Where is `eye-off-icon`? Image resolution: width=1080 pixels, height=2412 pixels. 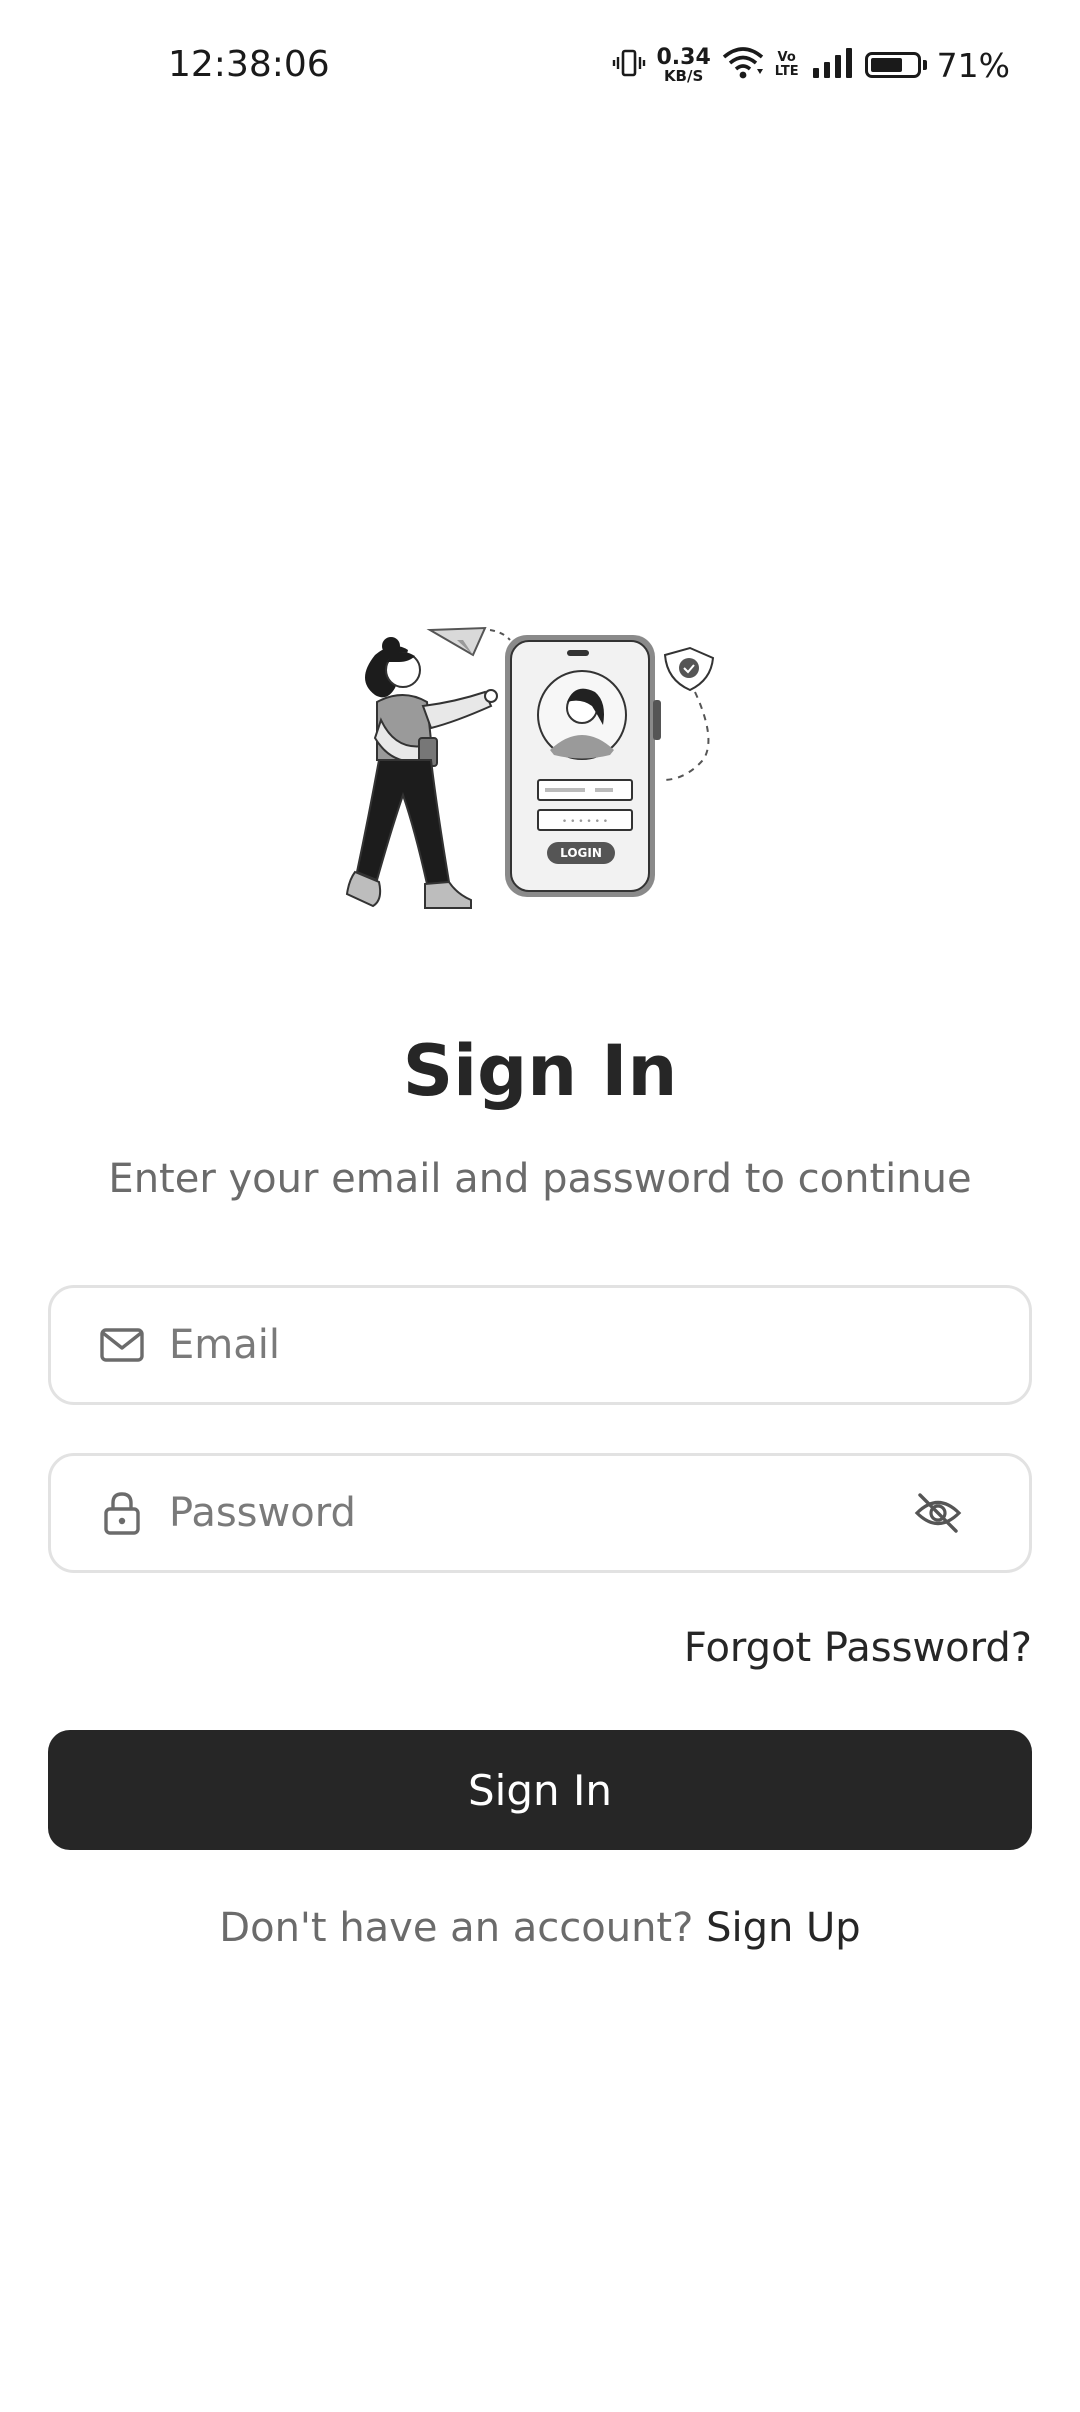
eye-off-icon is located at coordinates (938, 1513).